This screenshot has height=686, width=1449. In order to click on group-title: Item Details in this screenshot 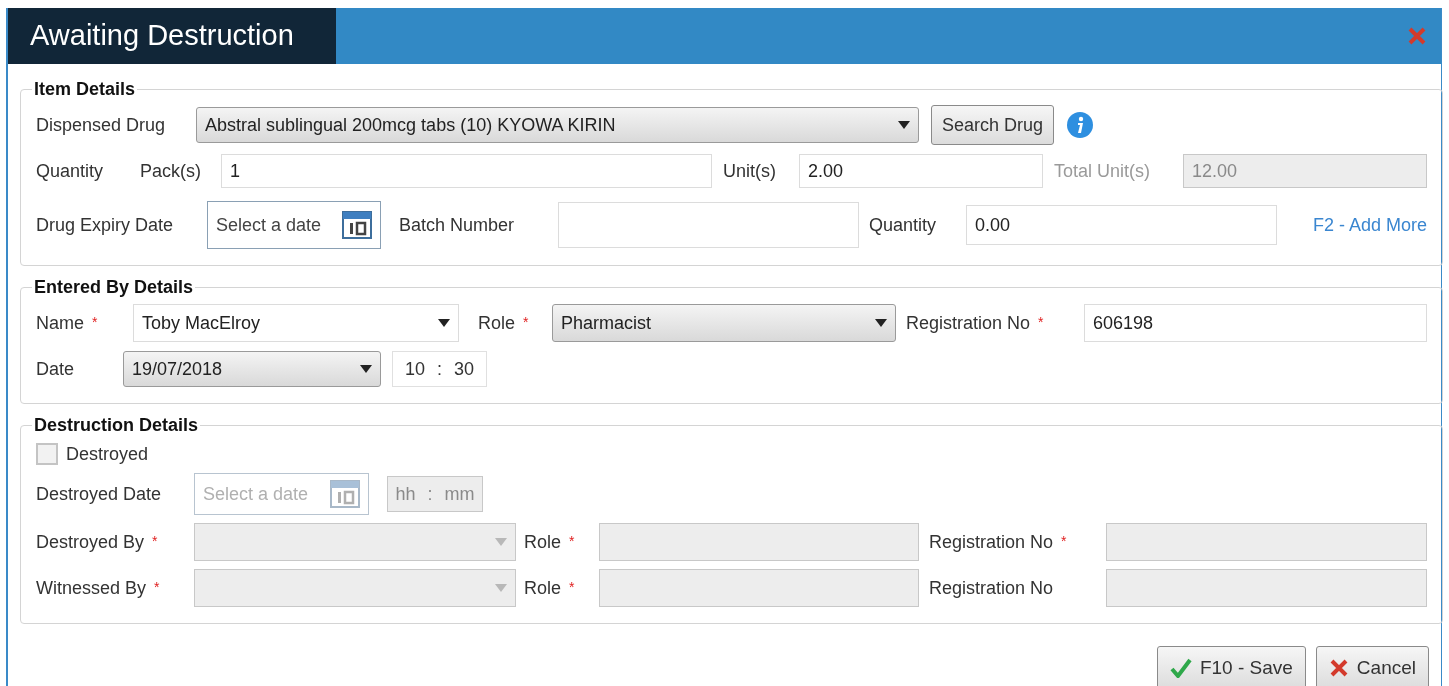, I will do `click(85, 89)`.